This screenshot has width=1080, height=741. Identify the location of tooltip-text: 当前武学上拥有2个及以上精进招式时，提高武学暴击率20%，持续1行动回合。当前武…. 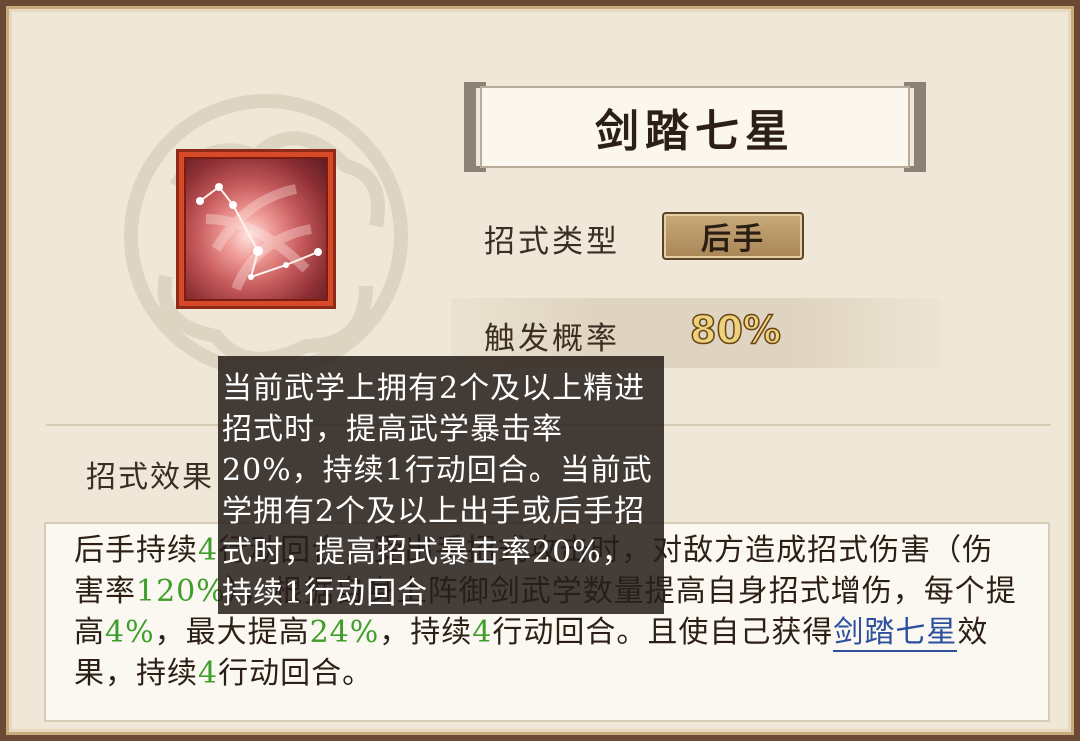
(437, 491).